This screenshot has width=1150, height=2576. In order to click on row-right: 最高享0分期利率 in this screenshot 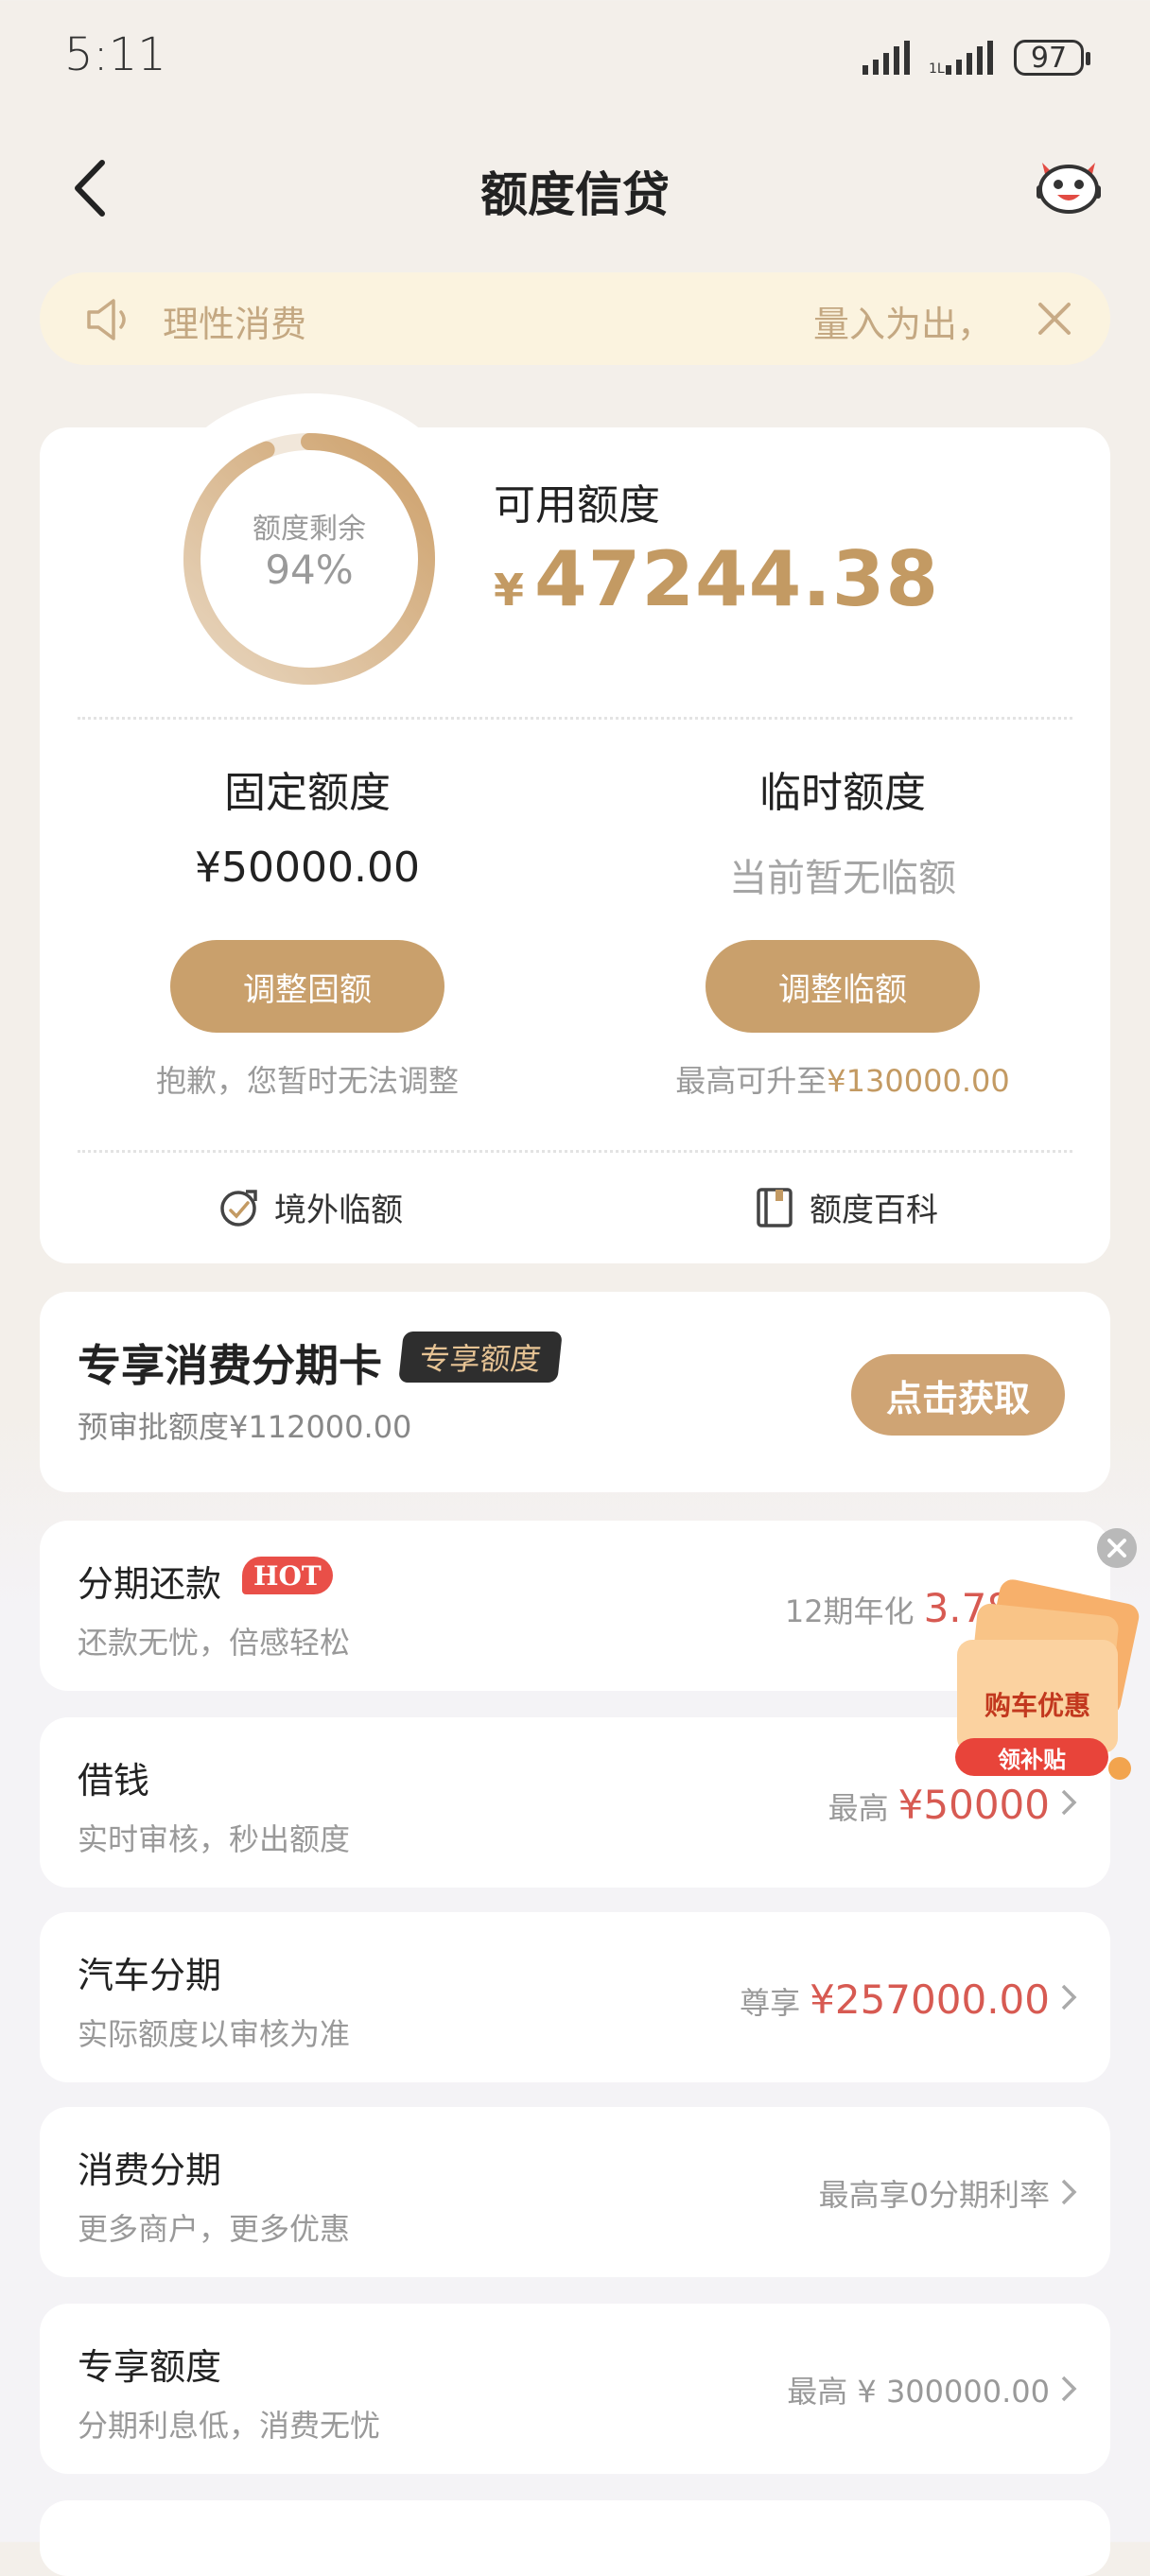, I will do `click(934, 2193)`.